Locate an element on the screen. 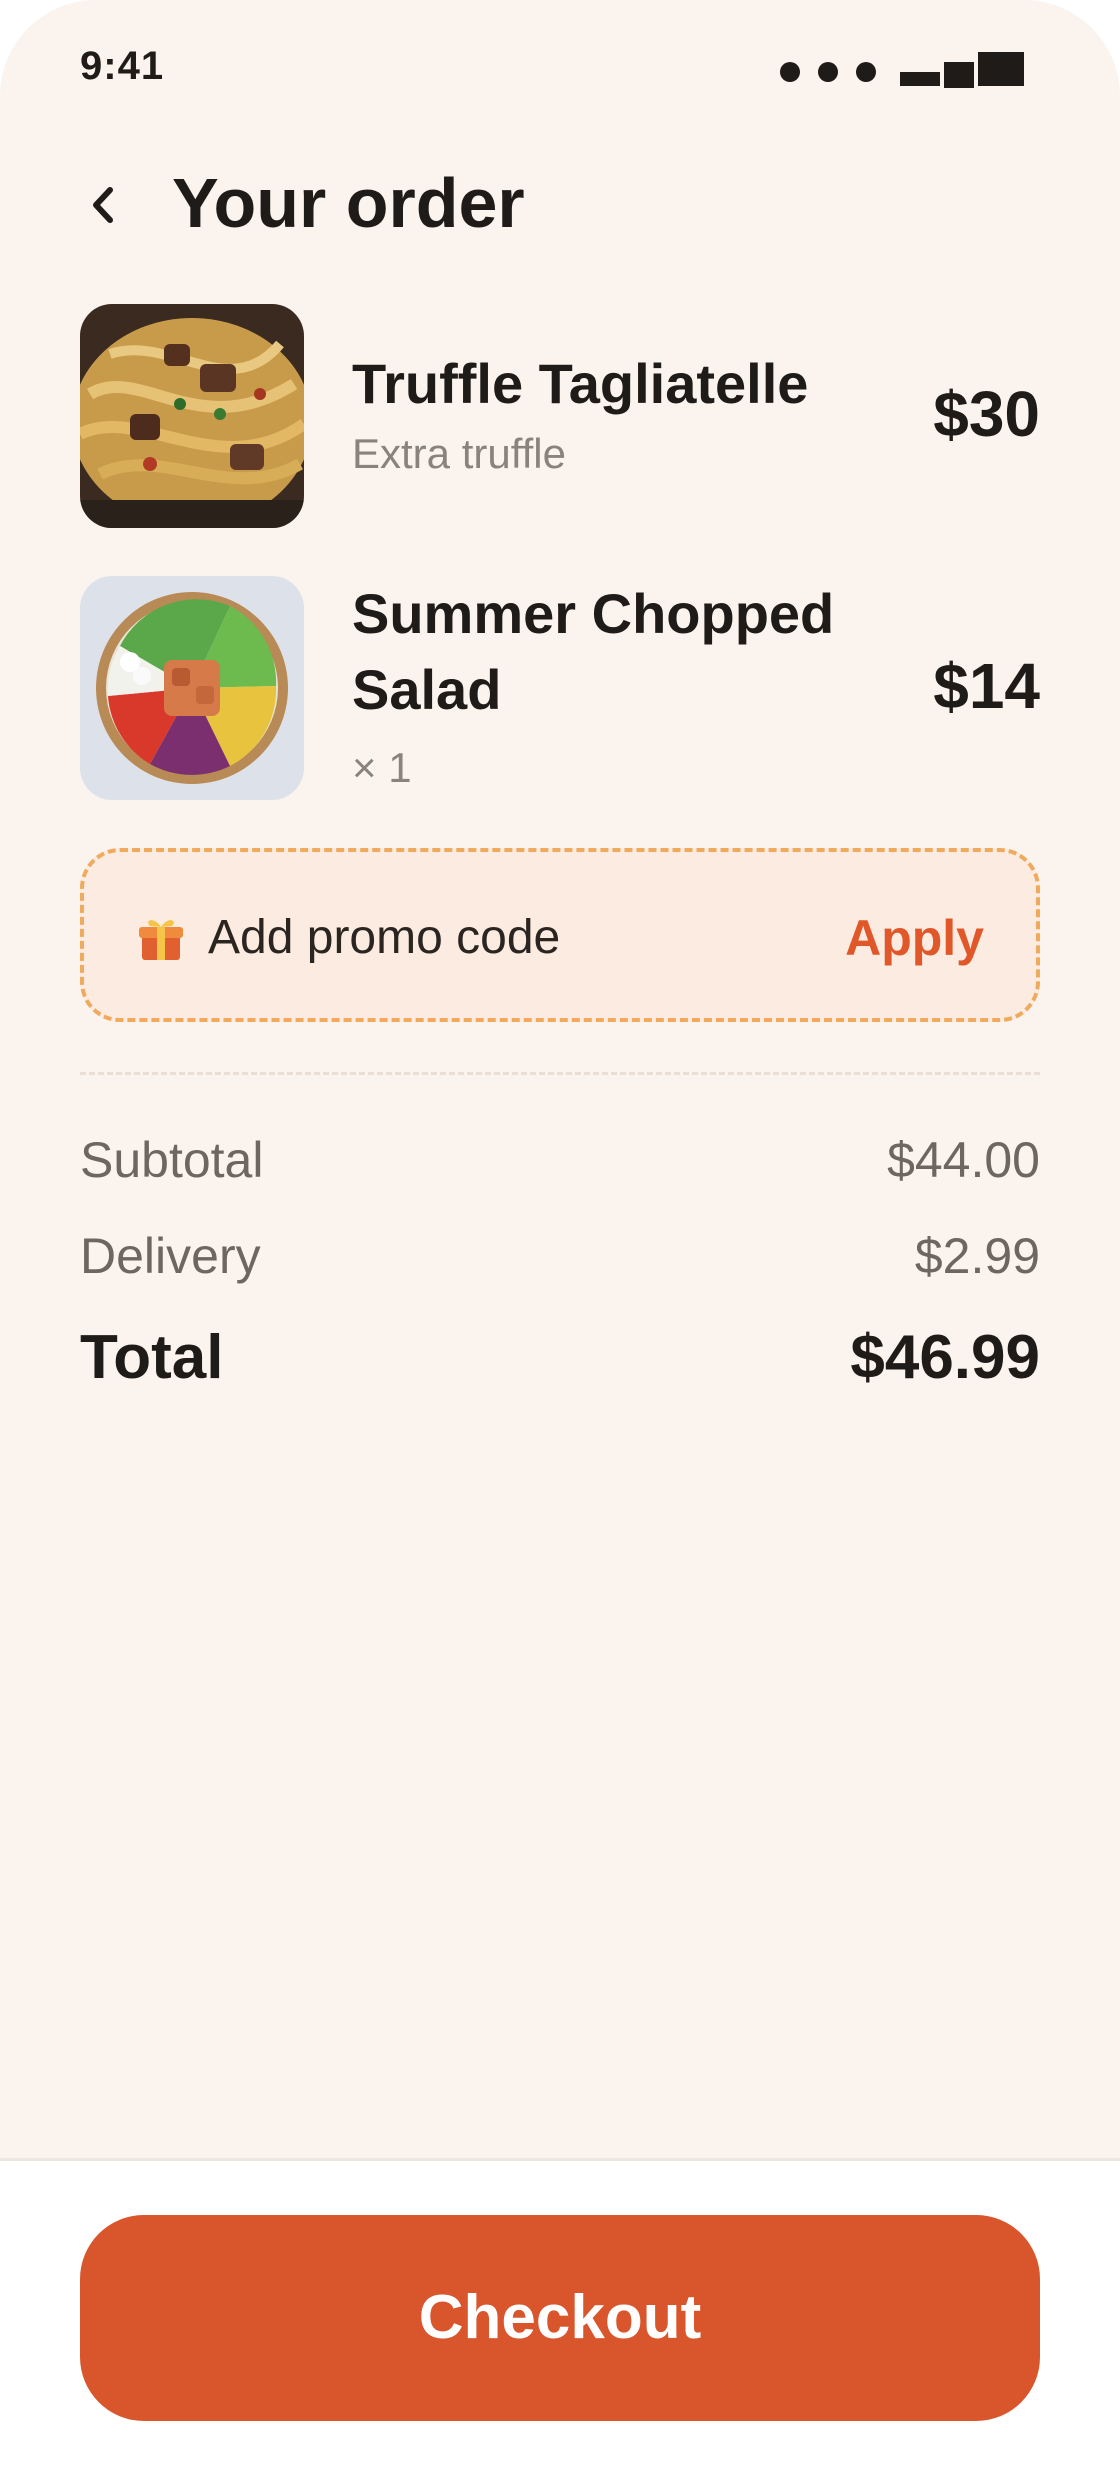  status-time: 9:41 is located at coordinates (122, 66).